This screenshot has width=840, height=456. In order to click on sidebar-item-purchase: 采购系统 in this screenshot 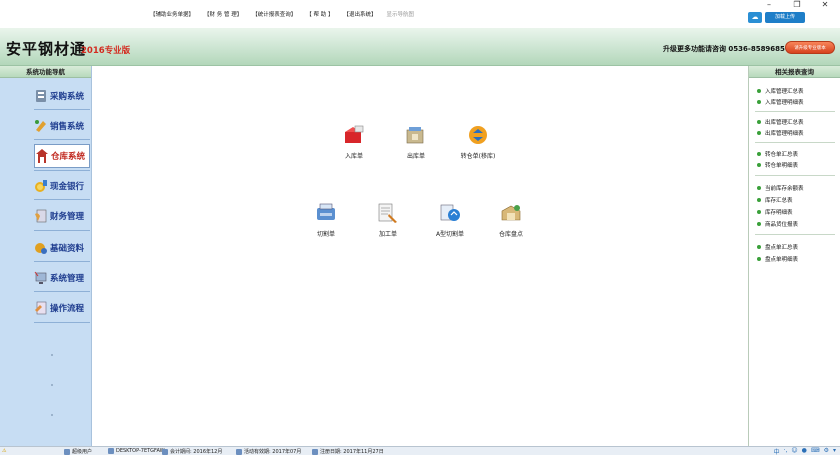, I will do `click(62, 96)`.